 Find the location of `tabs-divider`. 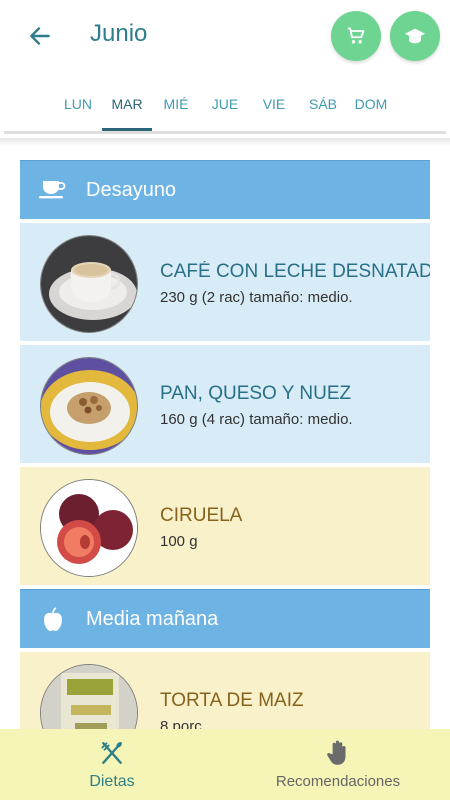

tabs-divider is located at coordinates (225, 132).